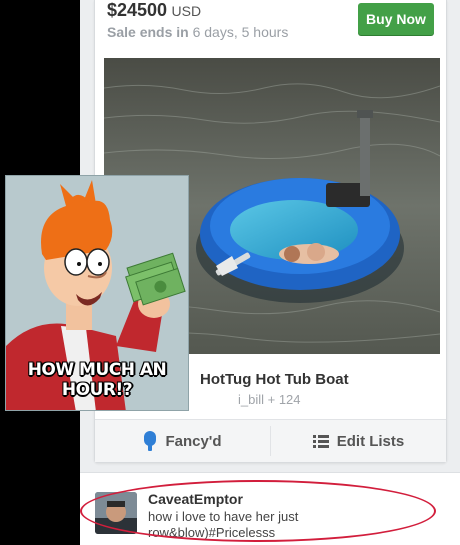 The height and width of the screenshot is (545, 460). I want to click on avatar-photo, so click(116, 513).